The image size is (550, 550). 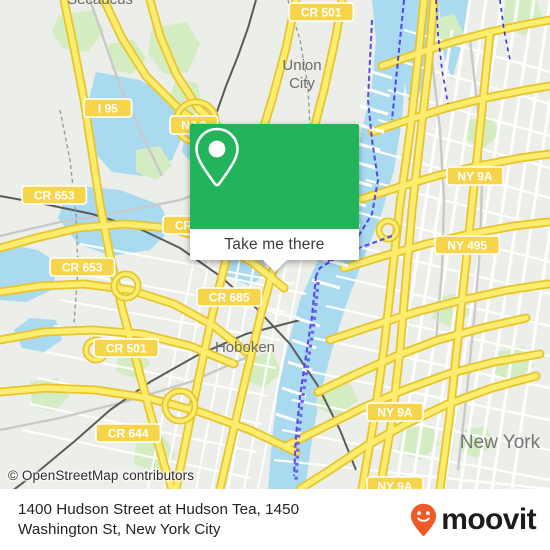 What do you see at coordinates (274, 265) in the screenshot?
I see `popup-pointer` at bounding box center [274, 265].